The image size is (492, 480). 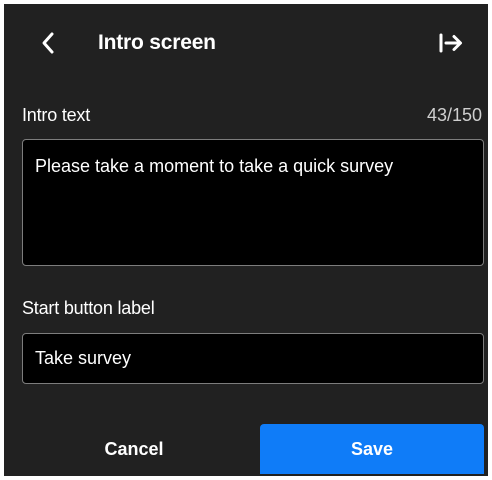 What do you see at coordinates (157, 42) in the screenshot?
I see `page-title: Intro screen` at bounding box center [157, 42].